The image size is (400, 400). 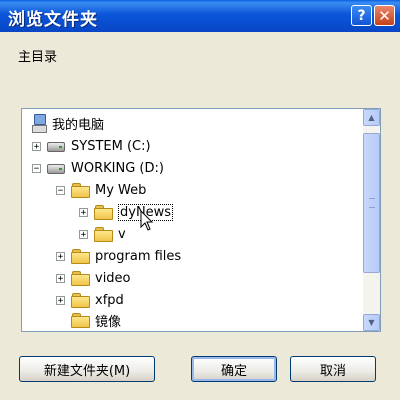 I want to click on tree-item-video: + video, so click(x=93, y=278).